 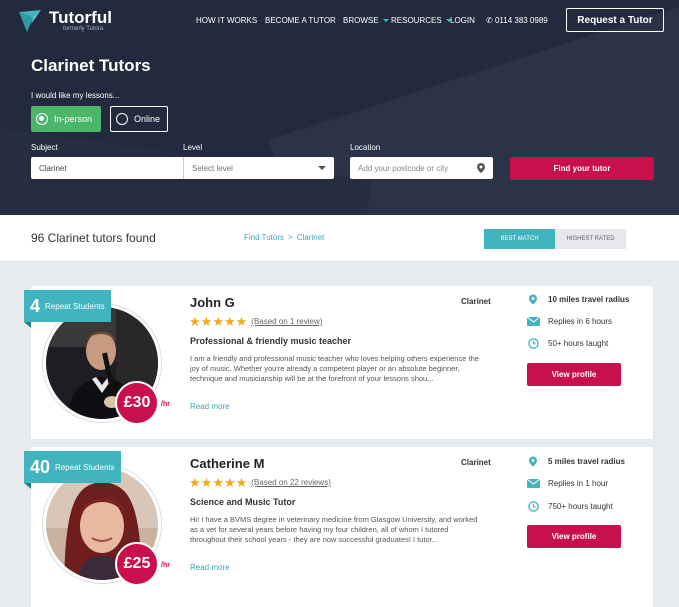 I want to click on travel-radius: 10 miles travel radius, so click(x=577, y=299).